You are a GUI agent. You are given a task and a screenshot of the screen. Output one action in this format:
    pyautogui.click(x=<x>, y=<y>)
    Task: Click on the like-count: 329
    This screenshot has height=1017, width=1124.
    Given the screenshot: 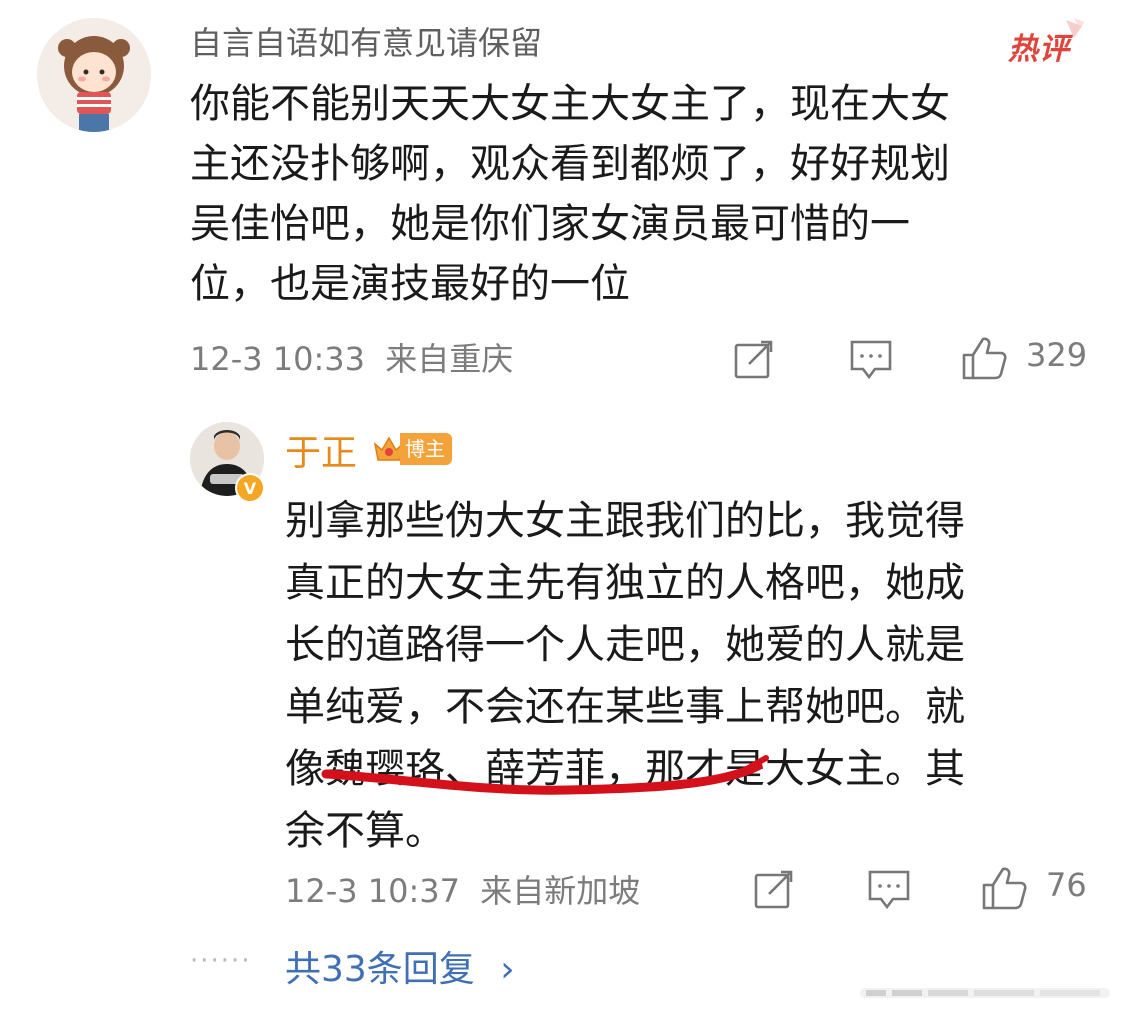 What is the action you would take?
    pyautogui.click(x=1057, y=355)
    